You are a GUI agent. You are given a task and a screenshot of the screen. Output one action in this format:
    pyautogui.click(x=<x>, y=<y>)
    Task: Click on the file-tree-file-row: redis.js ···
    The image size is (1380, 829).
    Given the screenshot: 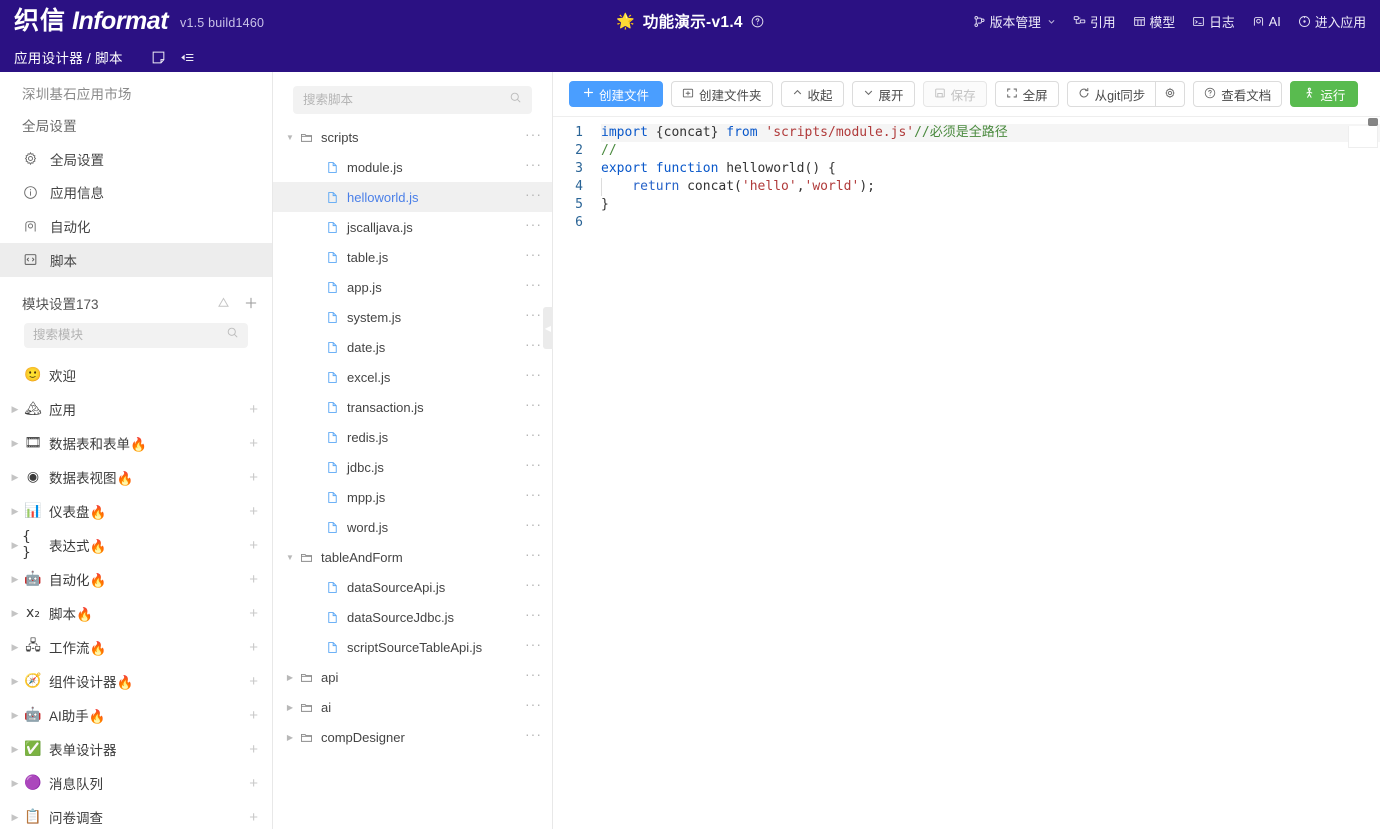 What is the action you would take?
    pyautogui.click(x=412, y=437)
    